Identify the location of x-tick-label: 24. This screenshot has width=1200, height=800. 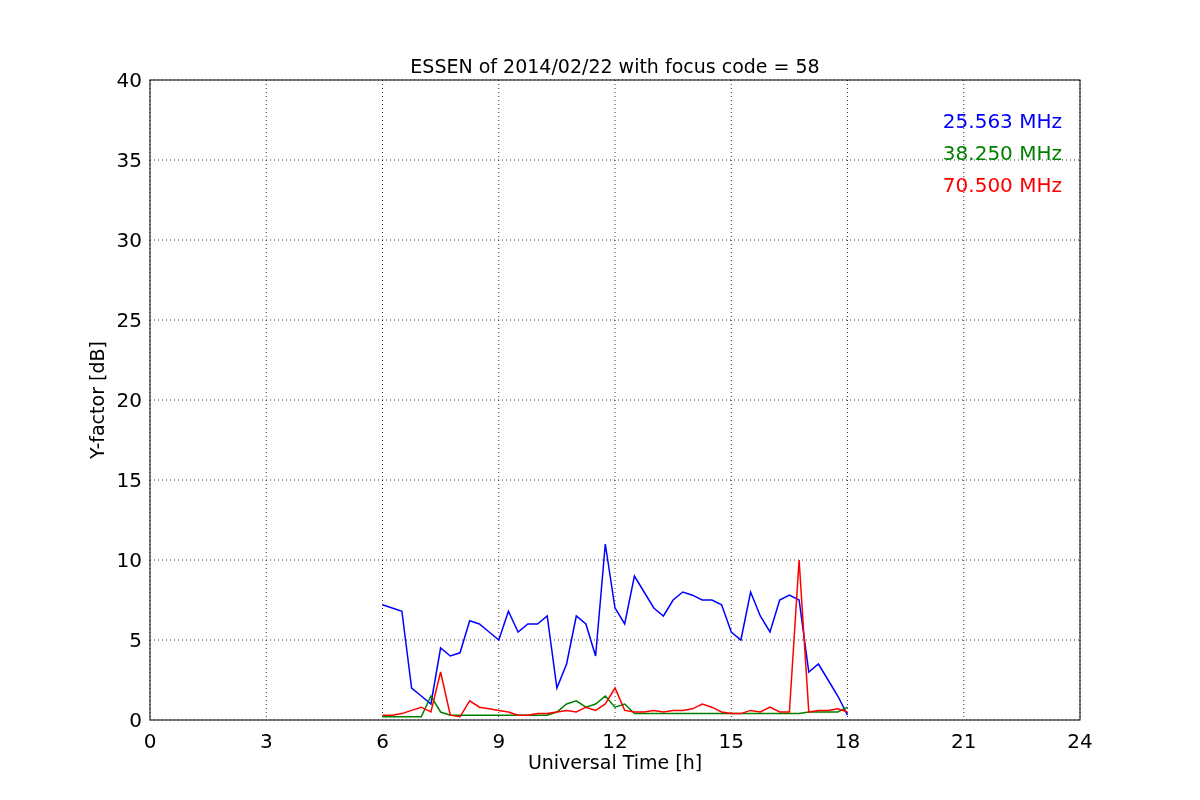
(1080, 741).